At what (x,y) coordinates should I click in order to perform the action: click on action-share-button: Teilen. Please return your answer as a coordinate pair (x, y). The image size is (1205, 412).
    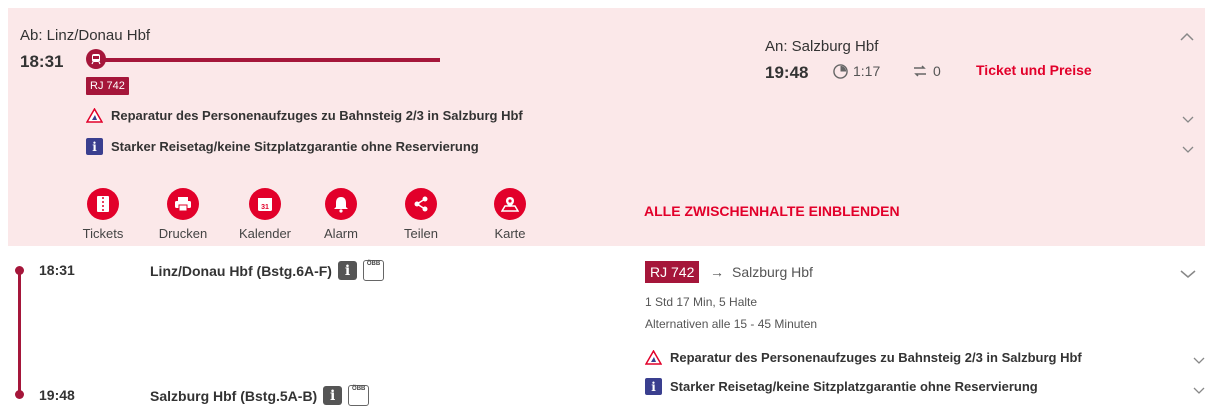
    Looking at the image, I should click on (421, 214).